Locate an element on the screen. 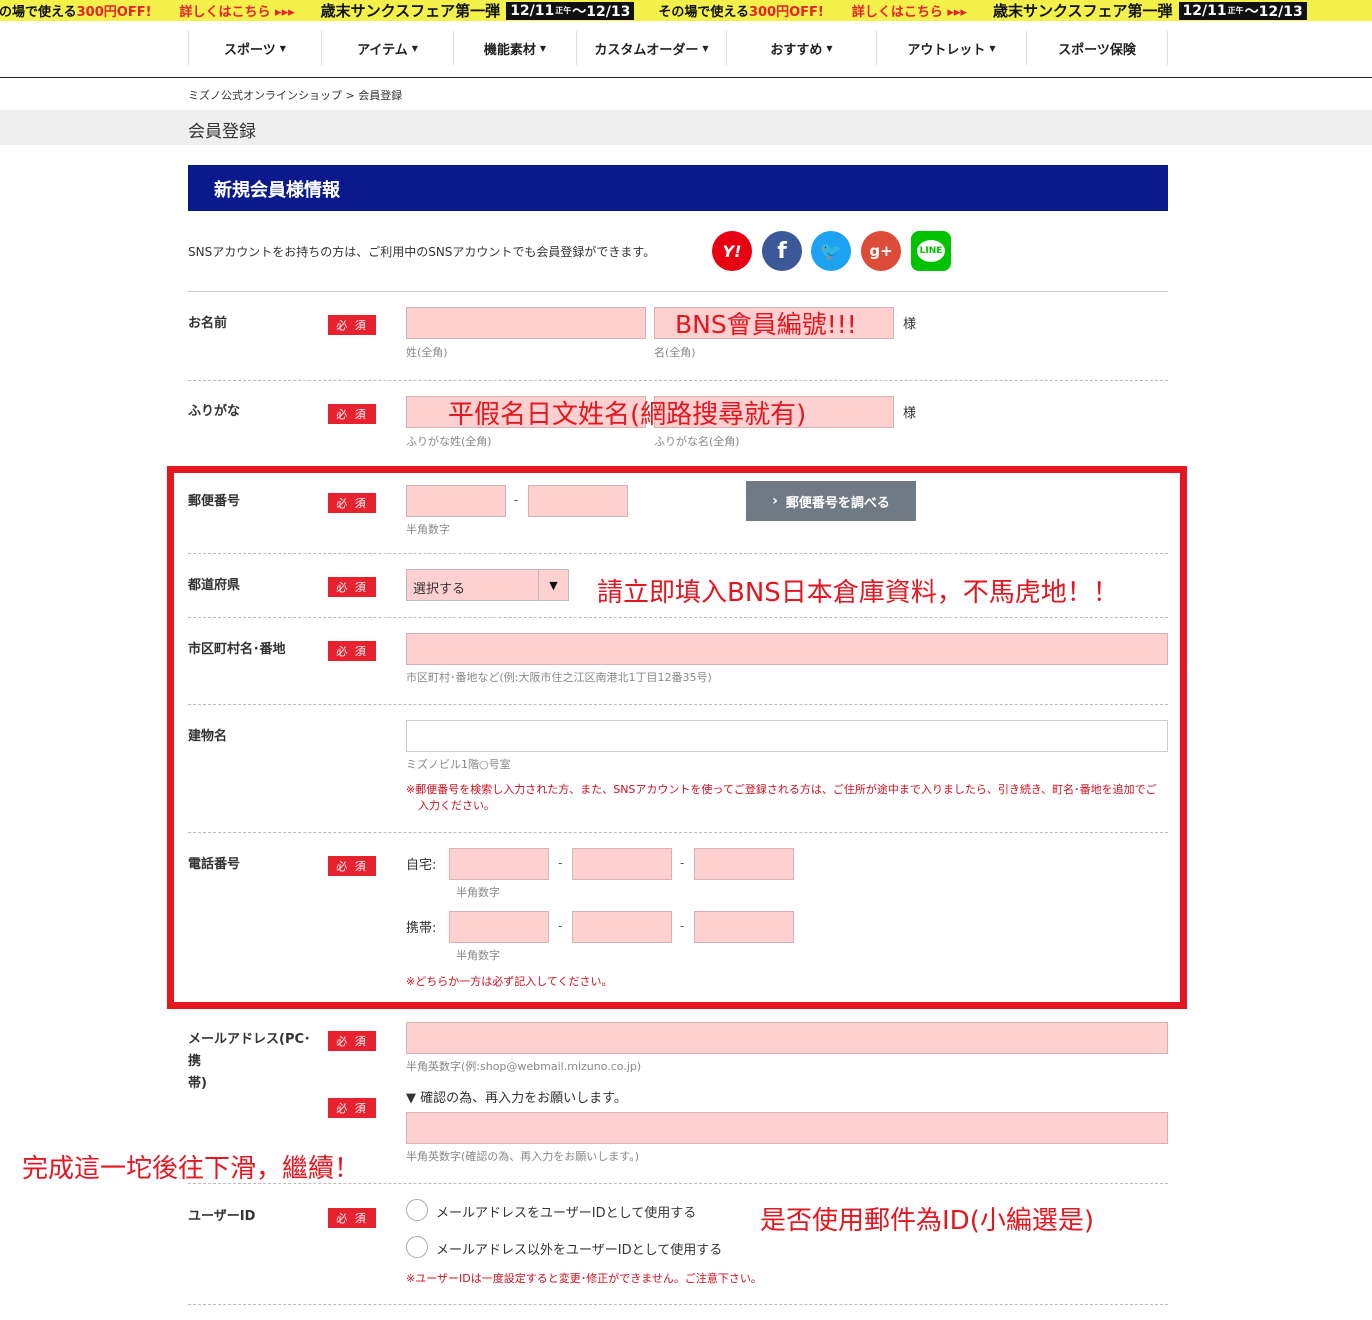 This screenshot has width=1372, height=1320. breadcrumb: ミズノ公式オンラインショップ > 会員登録 is located at coordinates (295, 95).